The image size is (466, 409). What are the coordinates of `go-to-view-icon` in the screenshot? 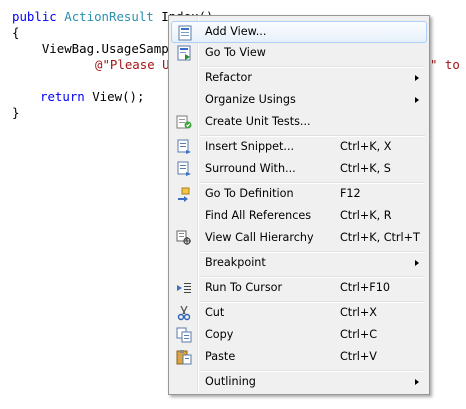 It's located at (184, 53).